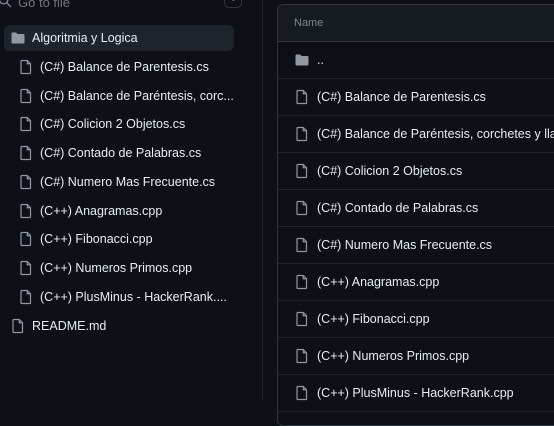 The image size is (554, 426). I want to click on tree-file-label: (C++) Numeros Primos.cpp, so click(116, 268).